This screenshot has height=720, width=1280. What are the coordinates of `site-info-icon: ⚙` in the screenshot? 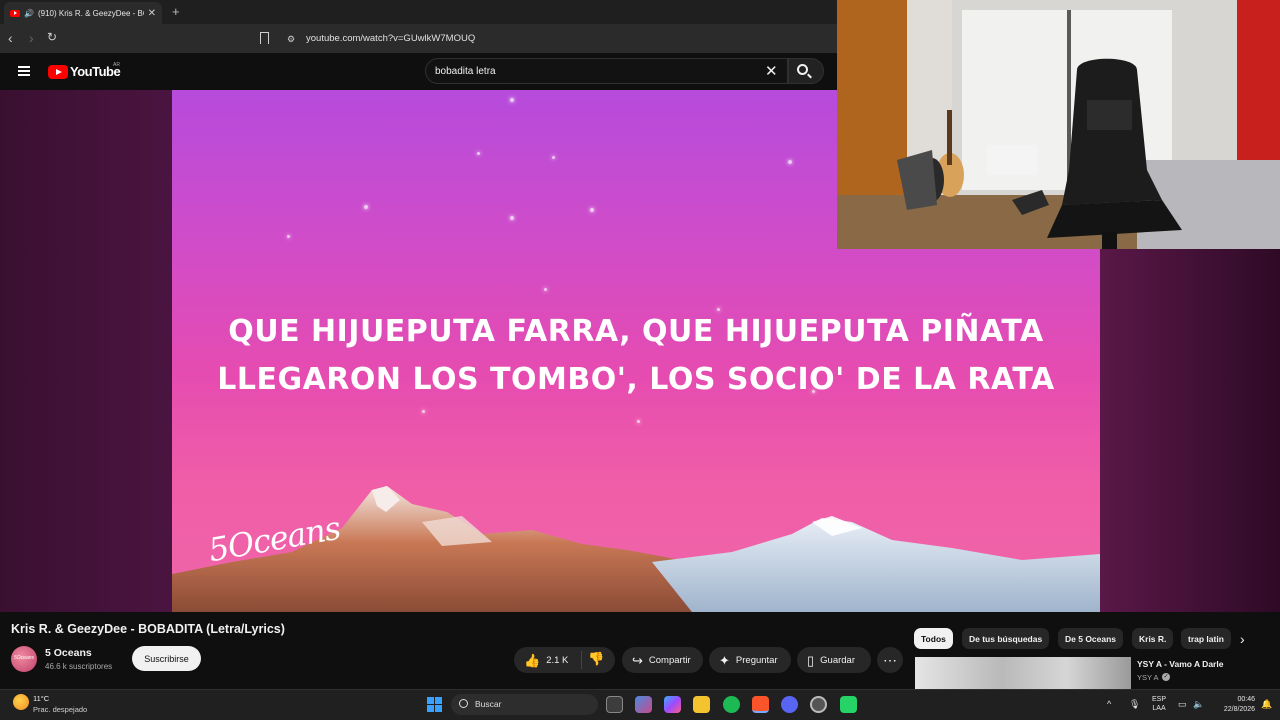 It's located at (291, 39).